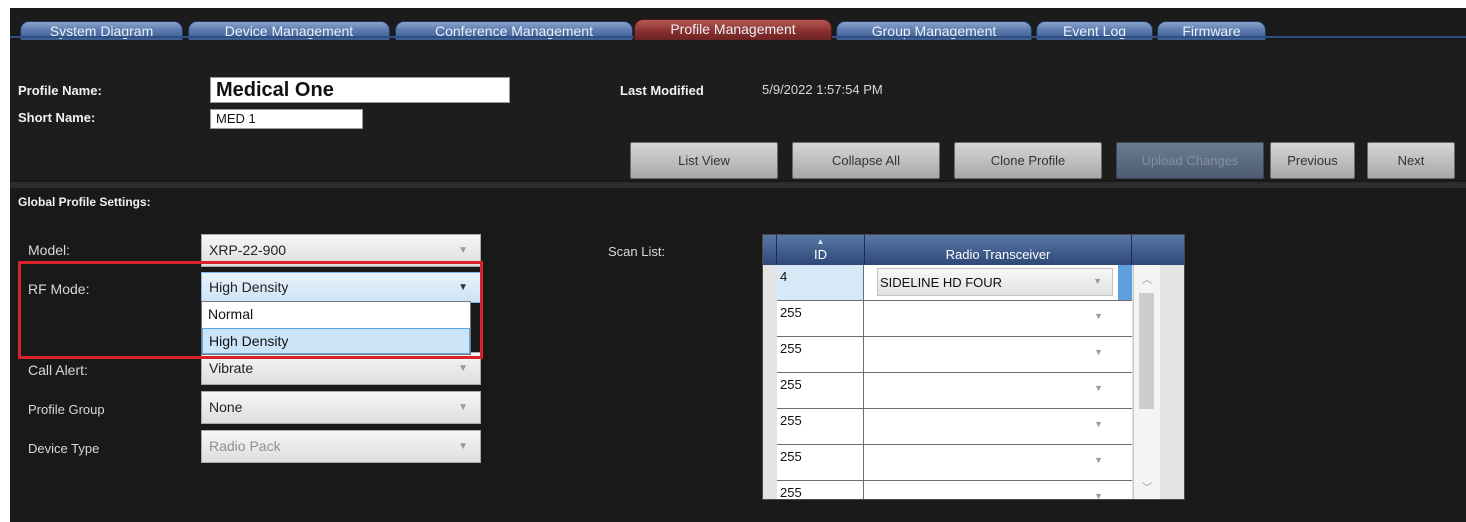 The image size is (1466, 522). What do you see at coordinates (64, 448) in the screenshot?
I see `device-type-label: Device Type` at bounding box center [64, 448].